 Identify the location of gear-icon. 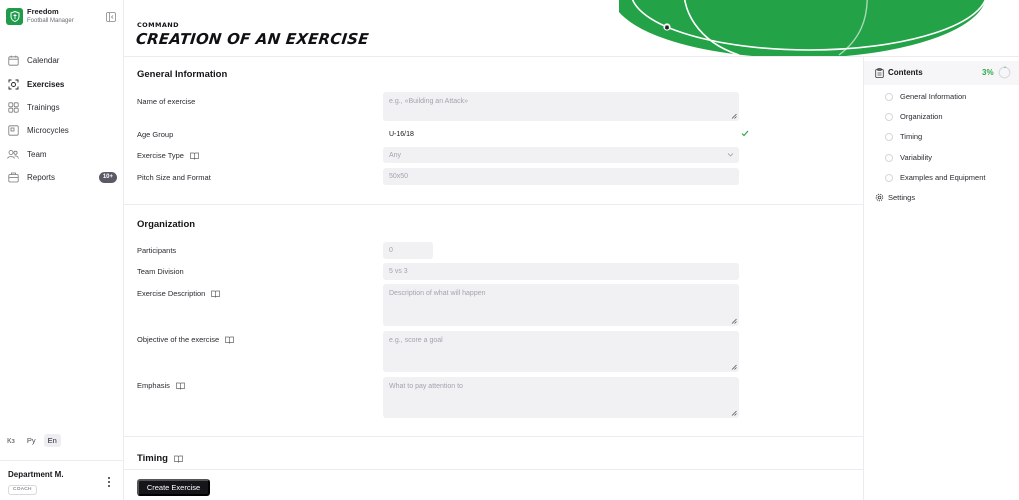
(879, 197).